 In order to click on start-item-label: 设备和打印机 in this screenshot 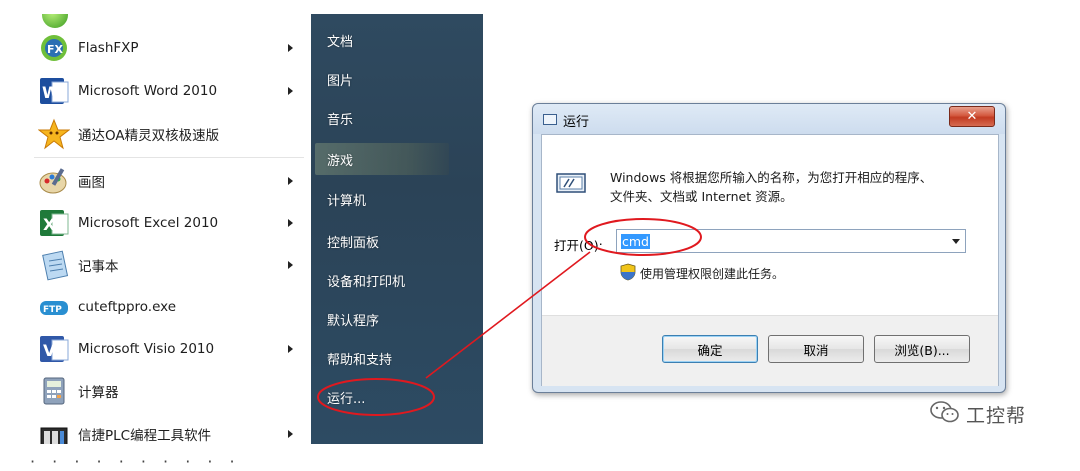, I will do `click(366, 282)`.